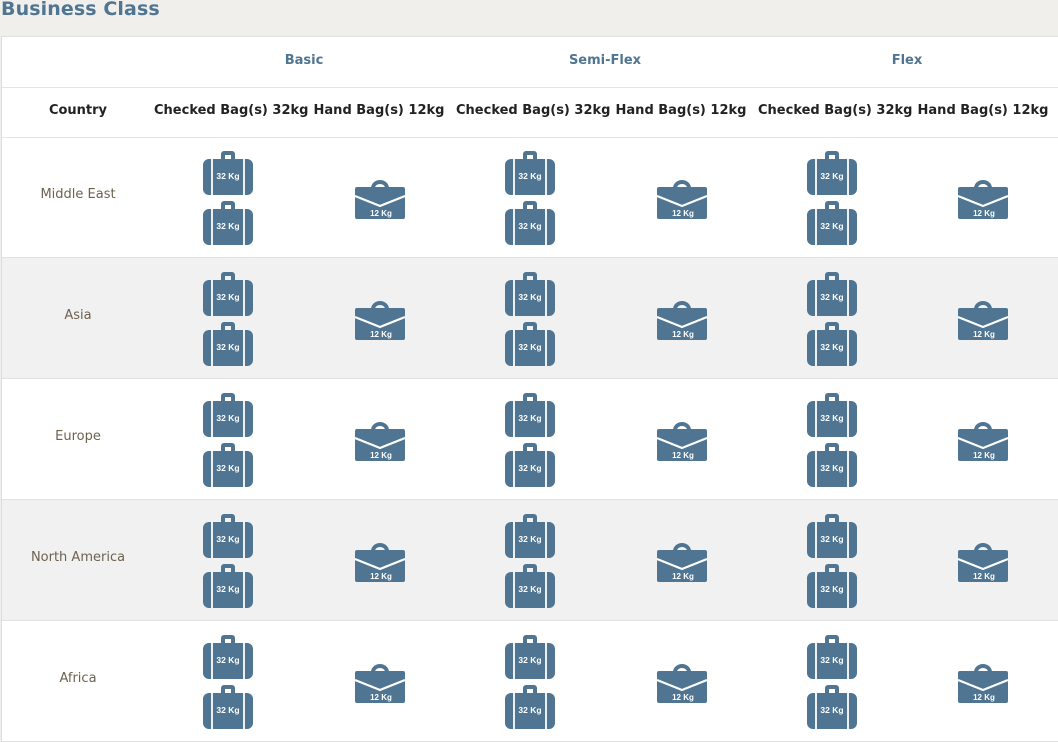  I want to click on country-label: Middle East, so click(78, 194).